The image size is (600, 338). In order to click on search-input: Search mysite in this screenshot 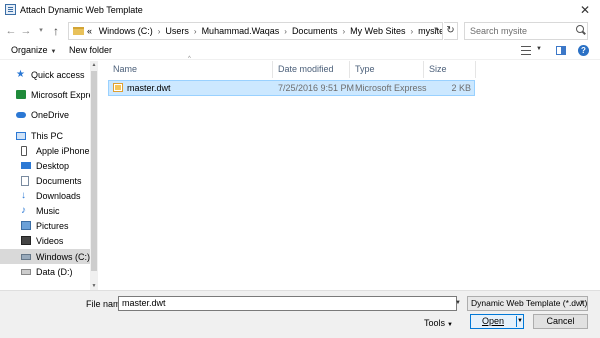, I will do `click(526, 31)`.